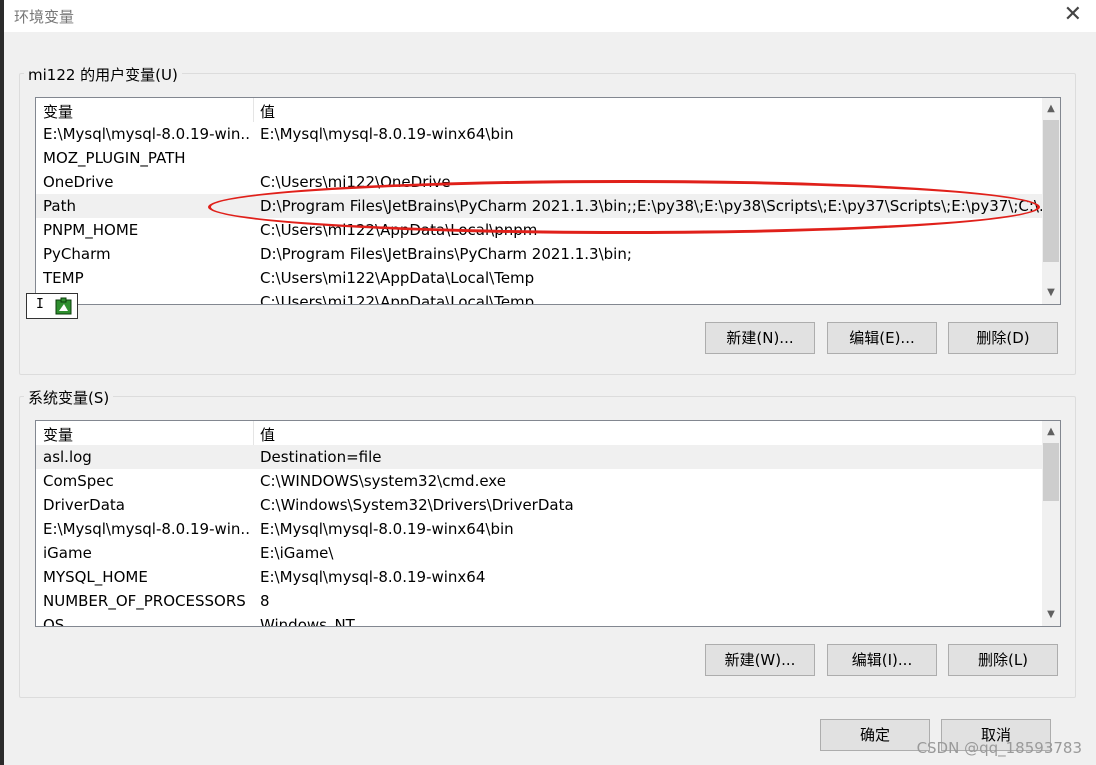 This screenshot has width=1096, height=765. What do you see at coordinates (539, 577) in the screenshot?
I see `list-item: MYSQL_HOME E:\Mysql\mysql-8.0.19-winx64` at bounding box center [539, 577].